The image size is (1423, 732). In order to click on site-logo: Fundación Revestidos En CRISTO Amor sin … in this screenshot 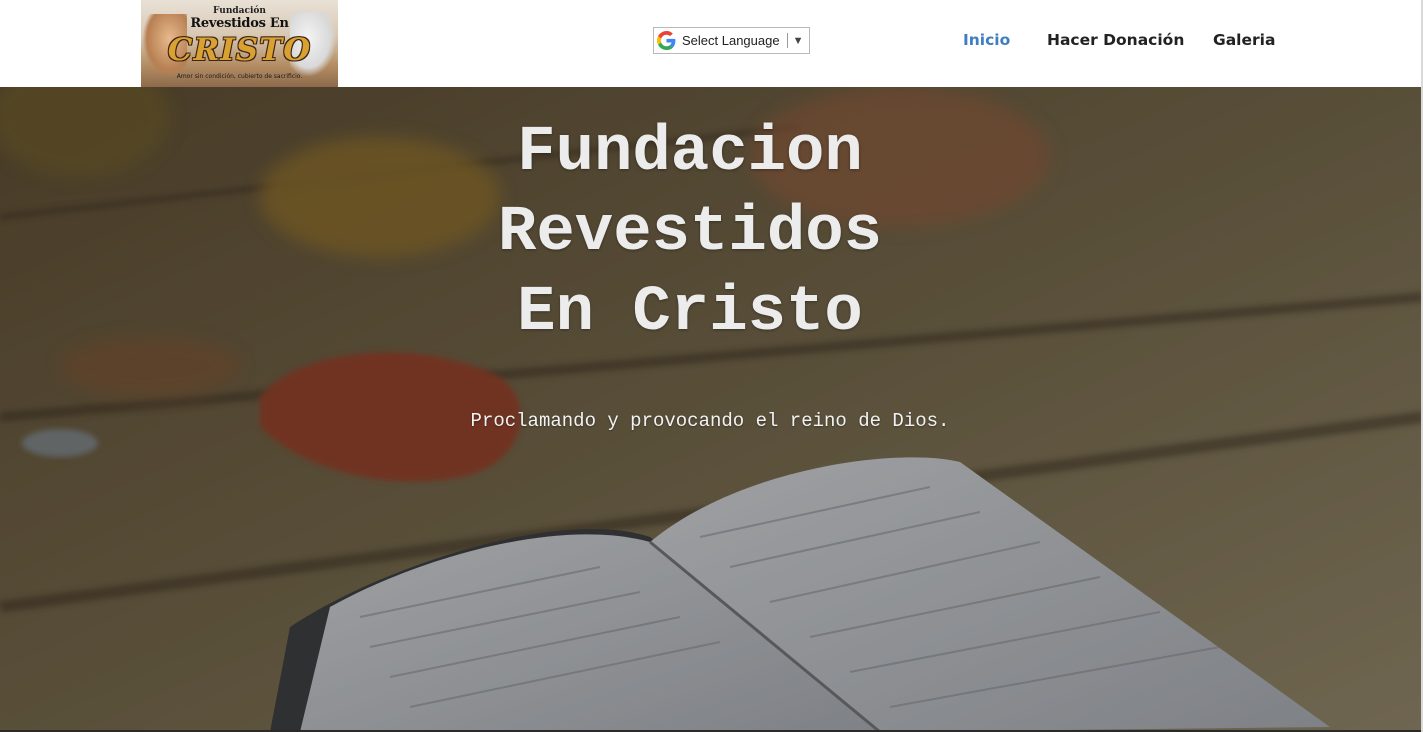, I will do `click(239, 43)`.